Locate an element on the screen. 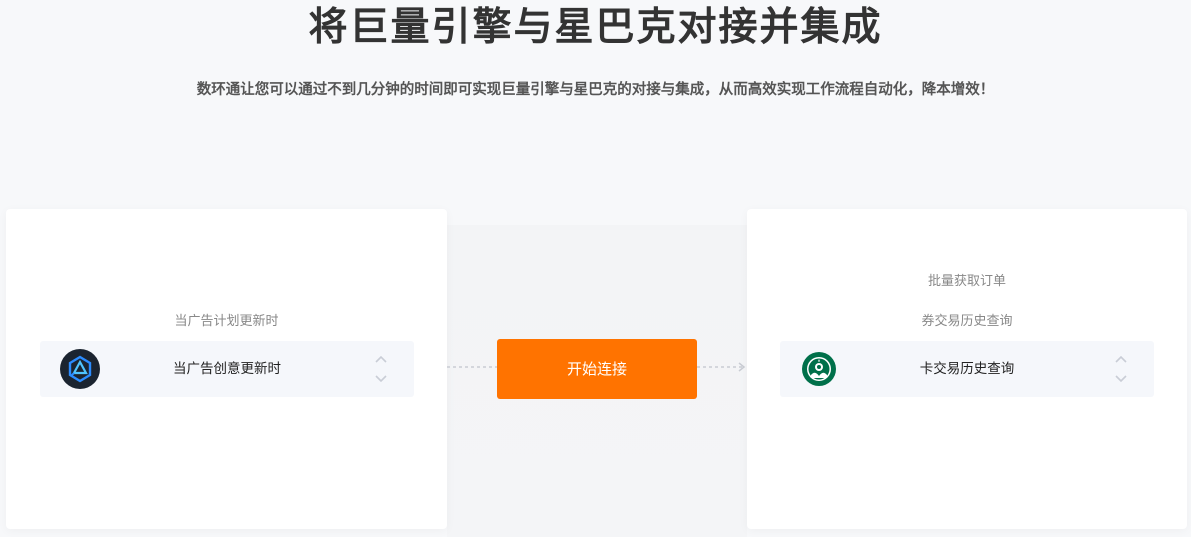  left-connector-line is located at coordinates (472, 367).